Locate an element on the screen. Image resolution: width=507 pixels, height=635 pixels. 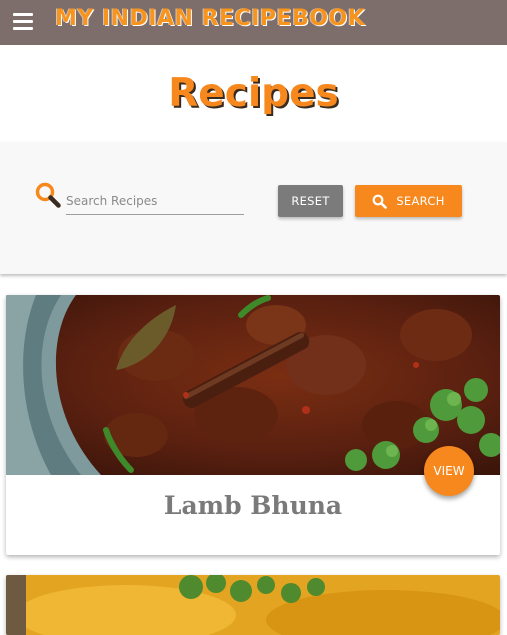
search-button: SEARCH is located at coordinates (408, 201).